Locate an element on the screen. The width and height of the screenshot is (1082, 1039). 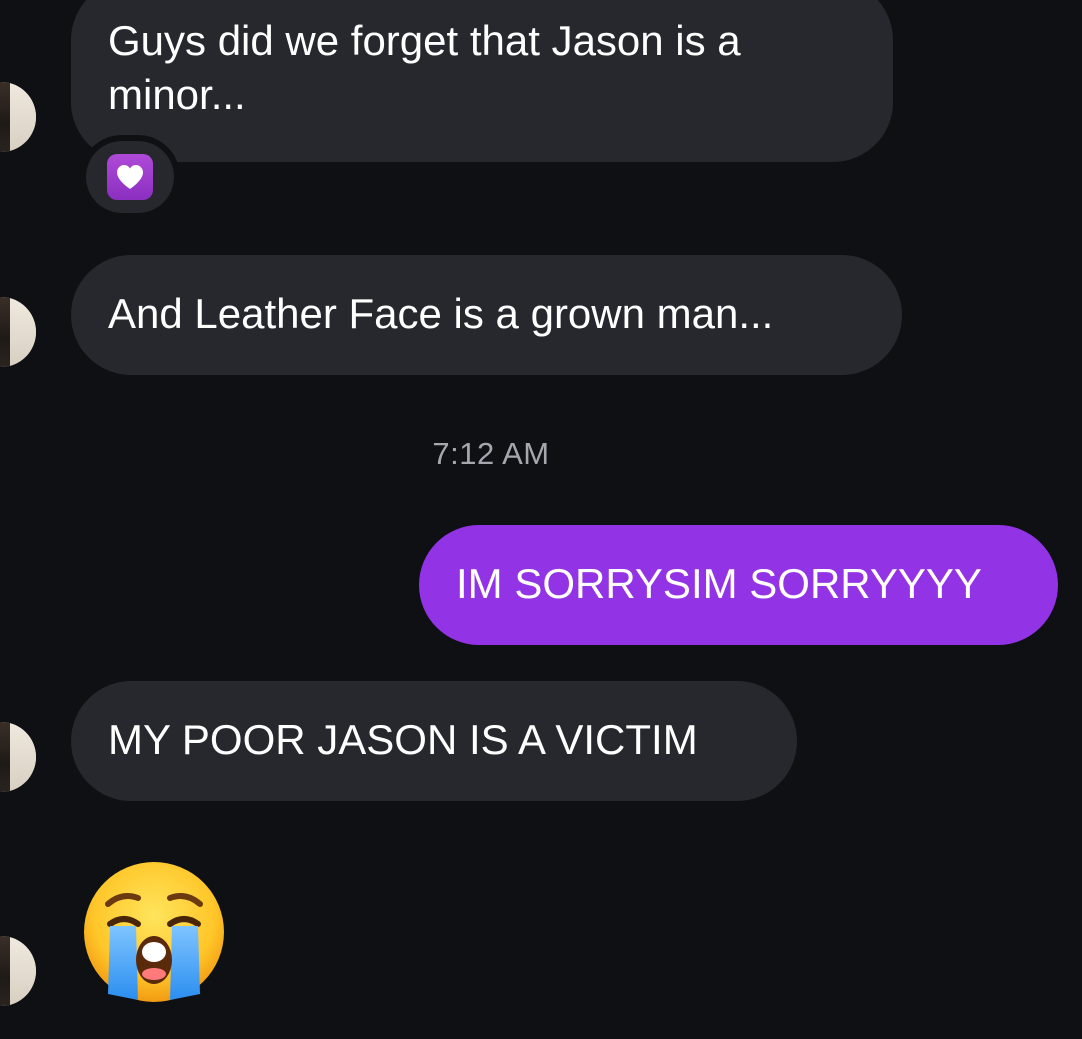
message-reaction is located at coordinates (130, 177).